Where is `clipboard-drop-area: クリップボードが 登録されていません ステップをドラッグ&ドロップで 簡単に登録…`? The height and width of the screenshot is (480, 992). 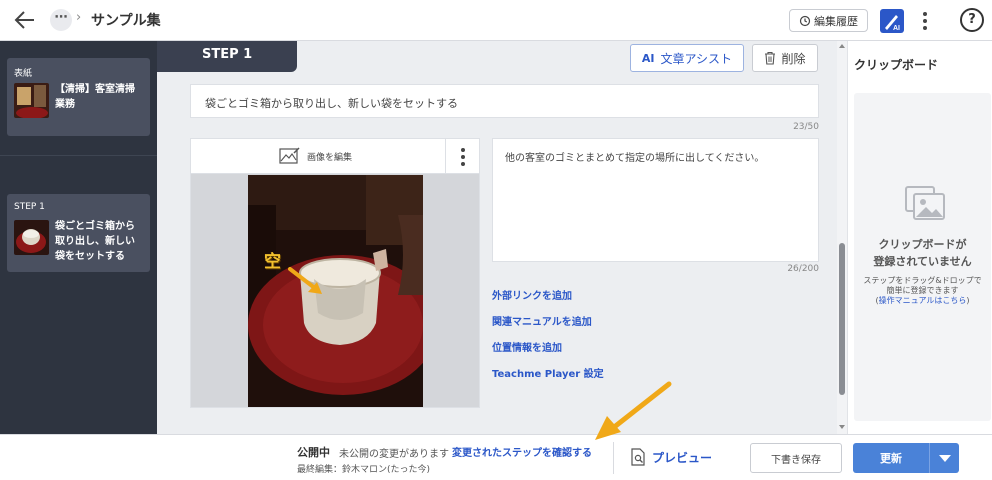 clipboard-drop-area: クリップボードが 登録されていません ステップをドラッグ&ドロップで 簡単に登録… is located at coordinates (922, 257).